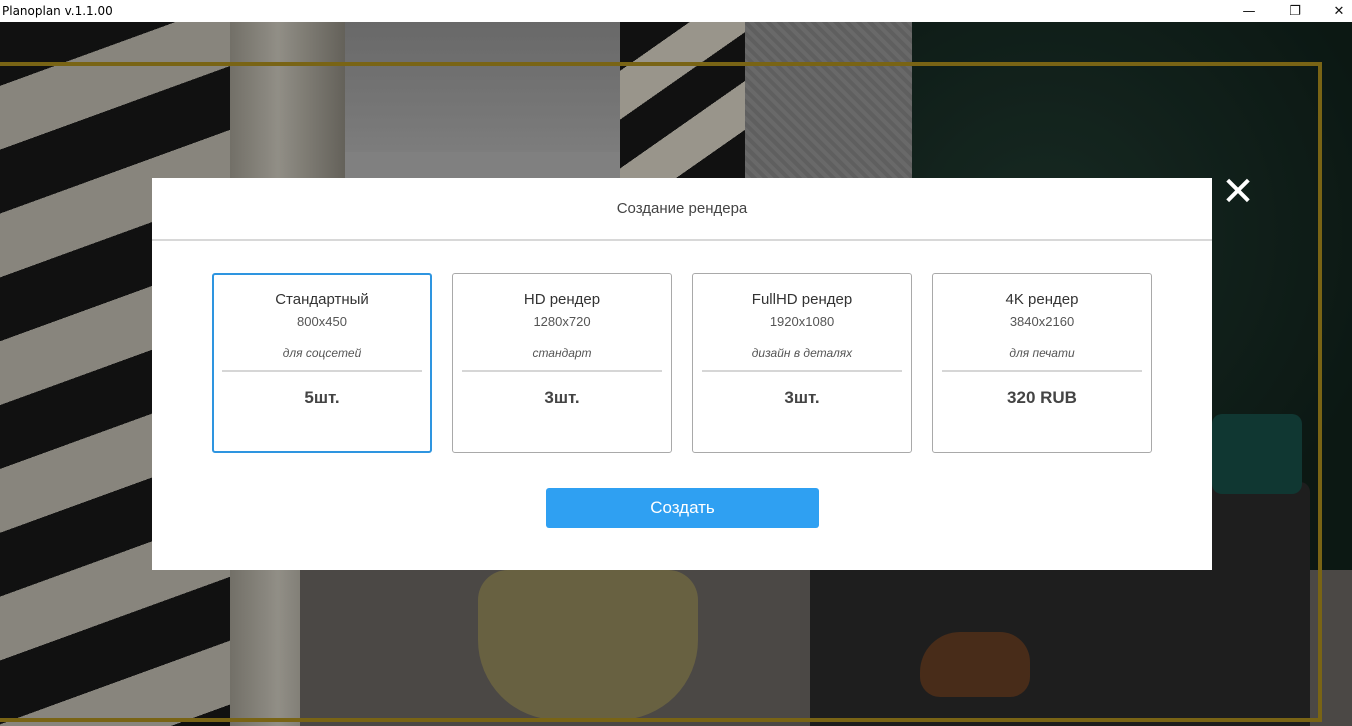 The image size is (1352, 726). I want to click on option-resolution: 1280x720, so click(562, 321).